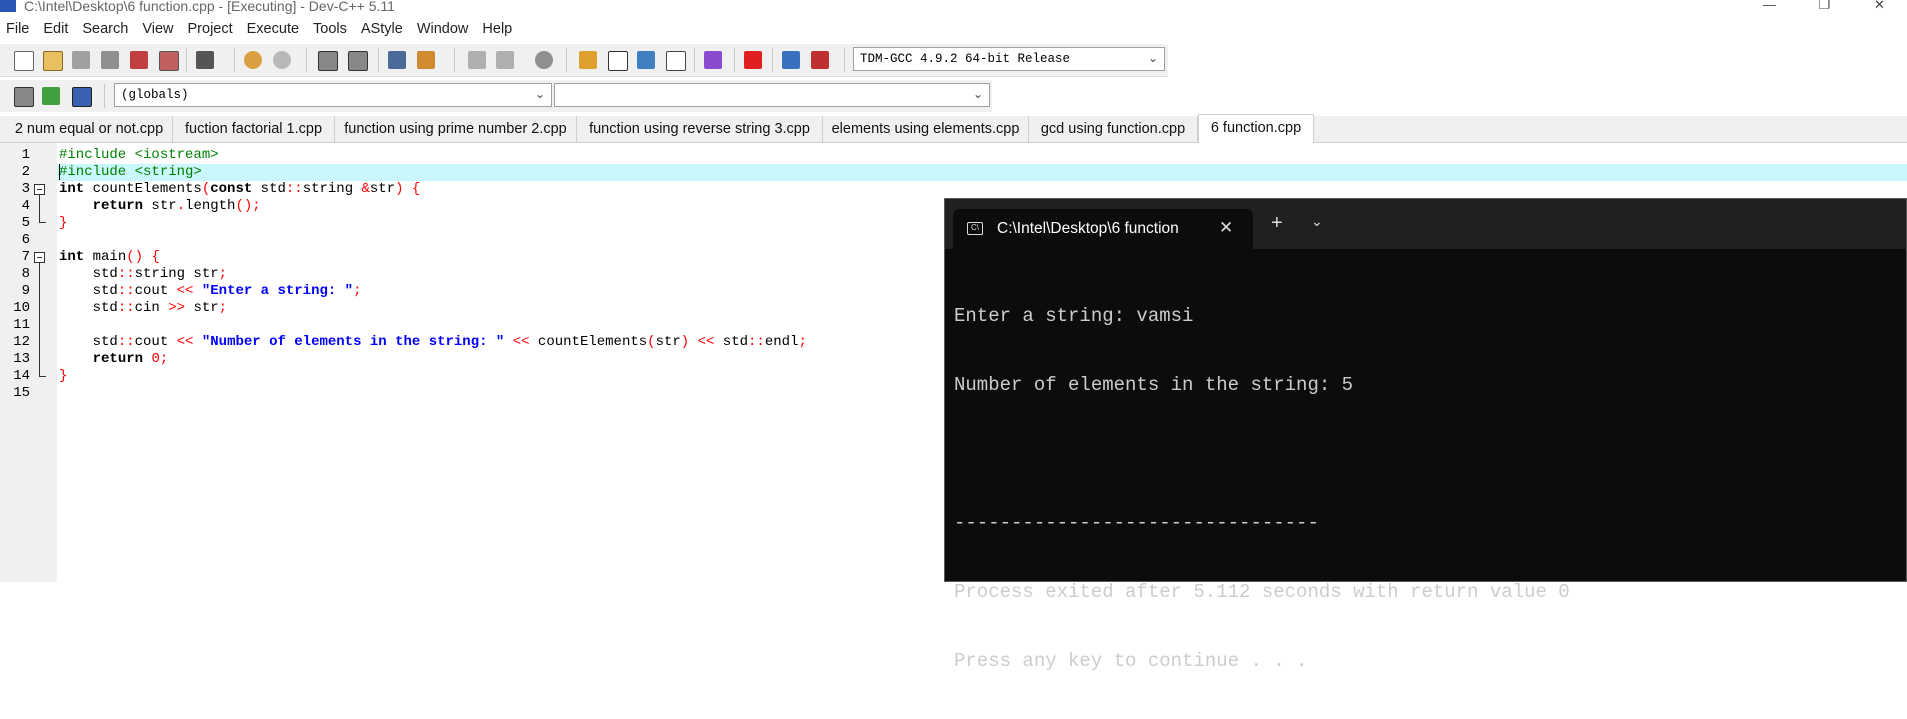  What do you see at coordinates (223, 308) in the screenshot?
I see `code-token: ;` at bounding box center [223, 308].